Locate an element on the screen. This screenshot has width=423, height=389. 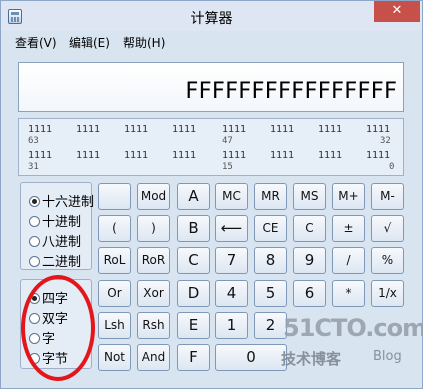
digit-0-button: 0 is located at coordinates (251, 357).